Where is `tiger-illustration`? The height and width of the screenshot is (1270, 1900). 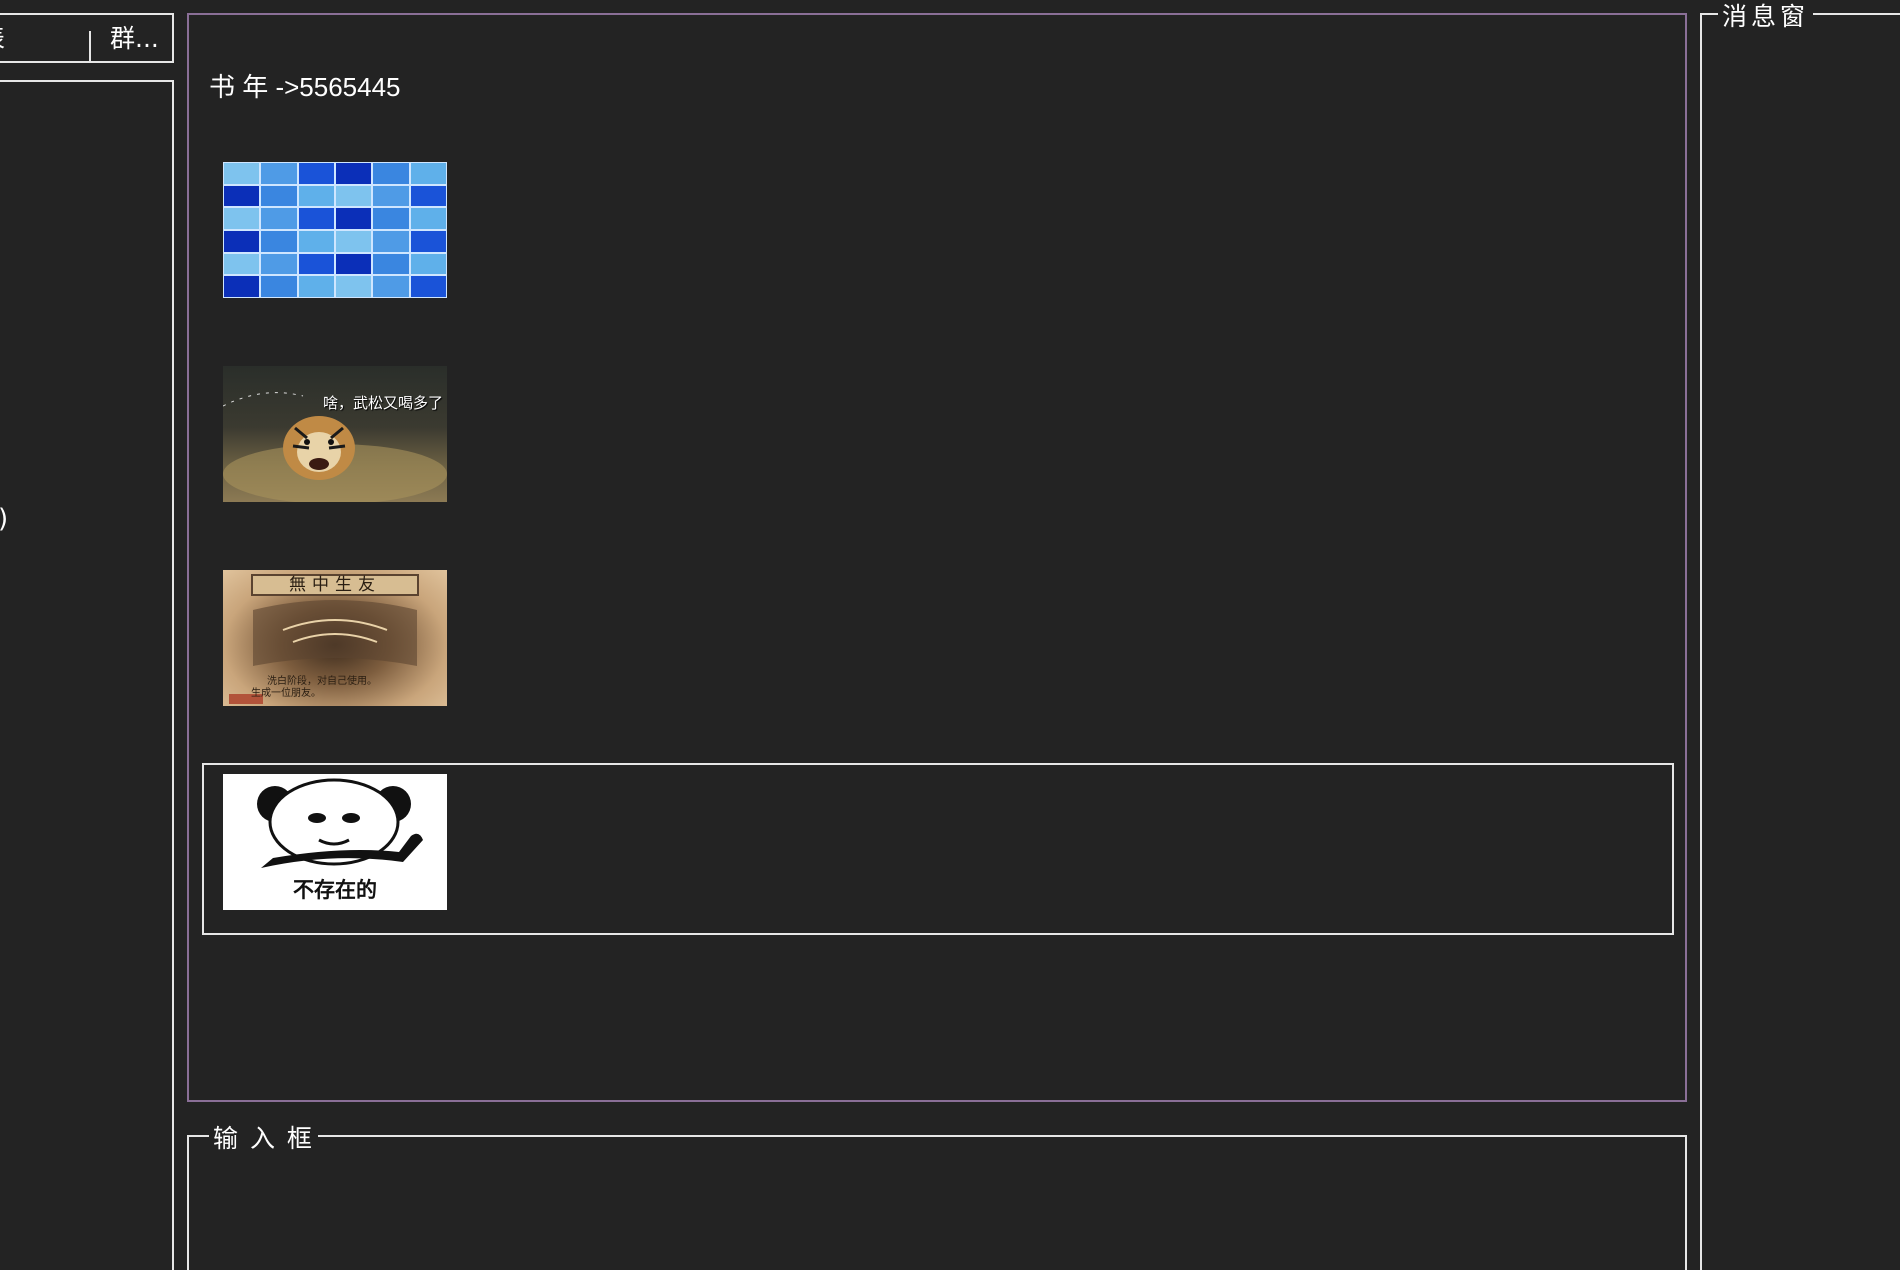 tiger-illustration is located at coordinates (335, 447).